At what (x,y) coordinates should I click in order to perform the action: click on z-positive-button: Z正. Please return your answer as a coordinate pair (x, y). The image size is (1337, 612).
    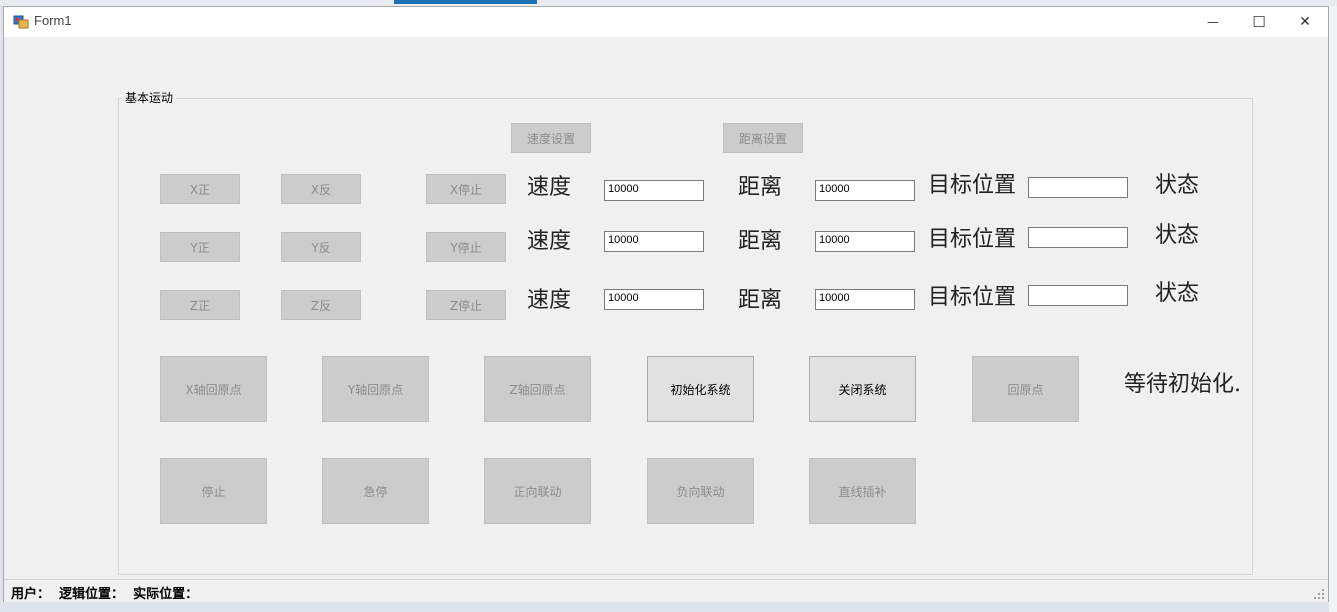
    Looking at the image, I should click on (200, 305).